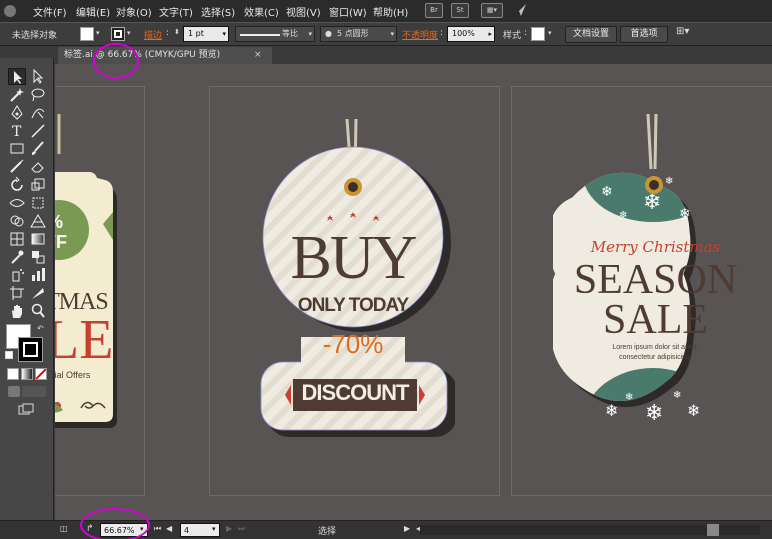 The height and width of the screenshot is (539, 772). I want to click on first-artboard-icon: ⏮, so click(157, 529).